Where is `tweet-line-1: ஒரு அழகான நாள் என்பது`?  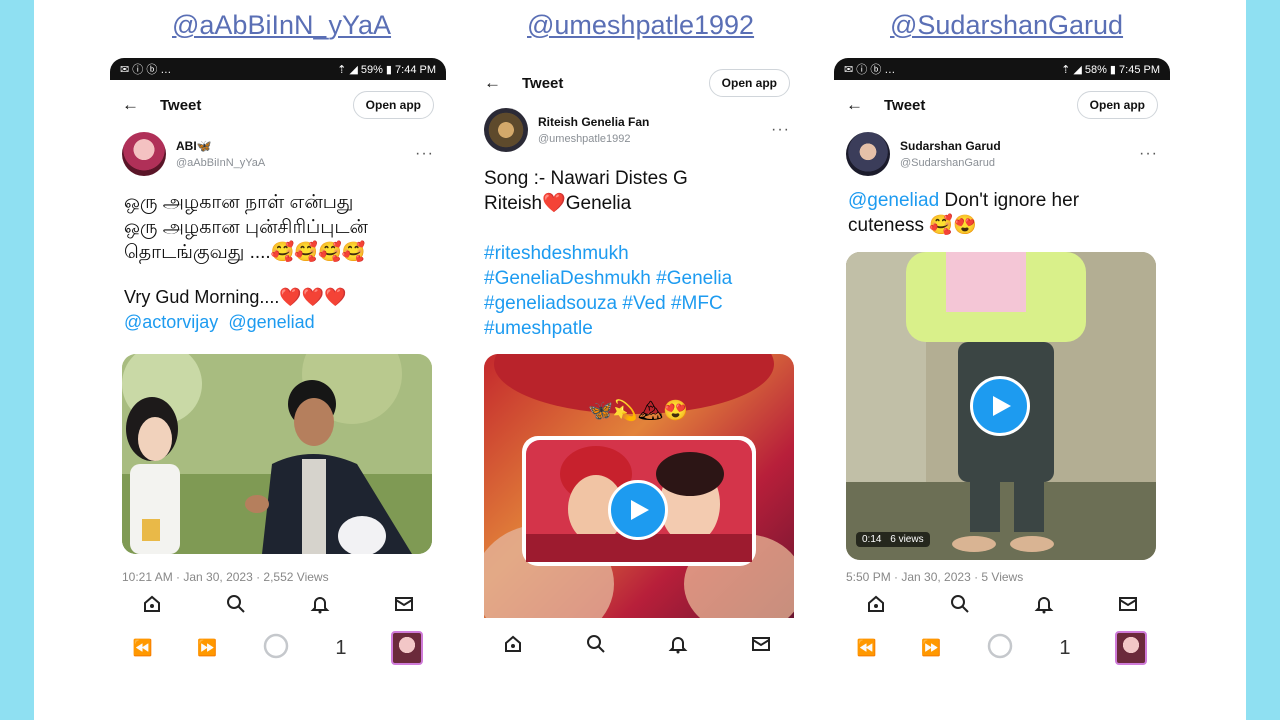
tweet-line-1: ஒரு அழகான நாள் என்பது is located at coordinates (239, 202).